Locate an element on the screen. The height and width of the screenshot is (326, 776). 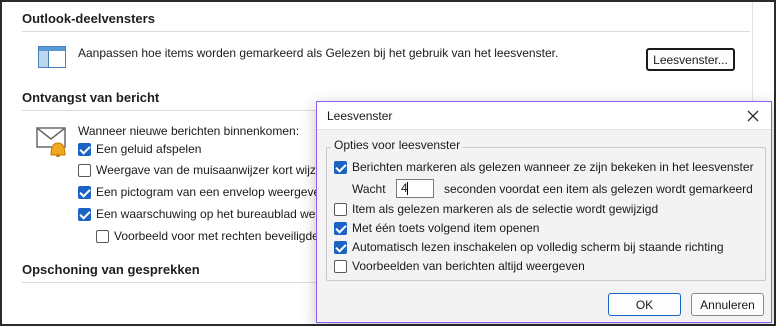
wait-label: Wacht is located at coordinates (369, 189).